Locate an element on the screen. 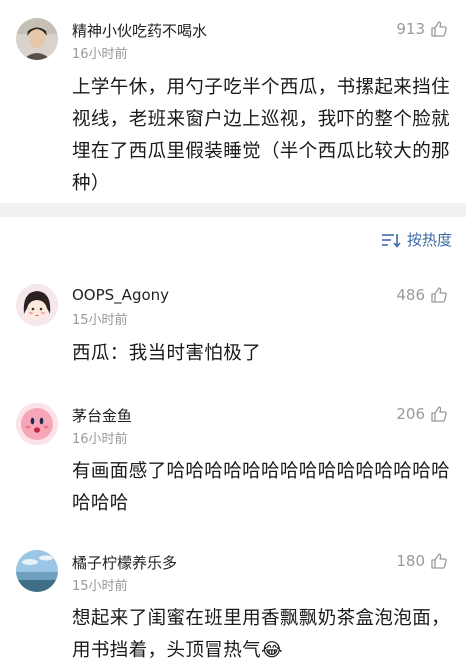  like-button: 180 is located at coordinates (422, 561).